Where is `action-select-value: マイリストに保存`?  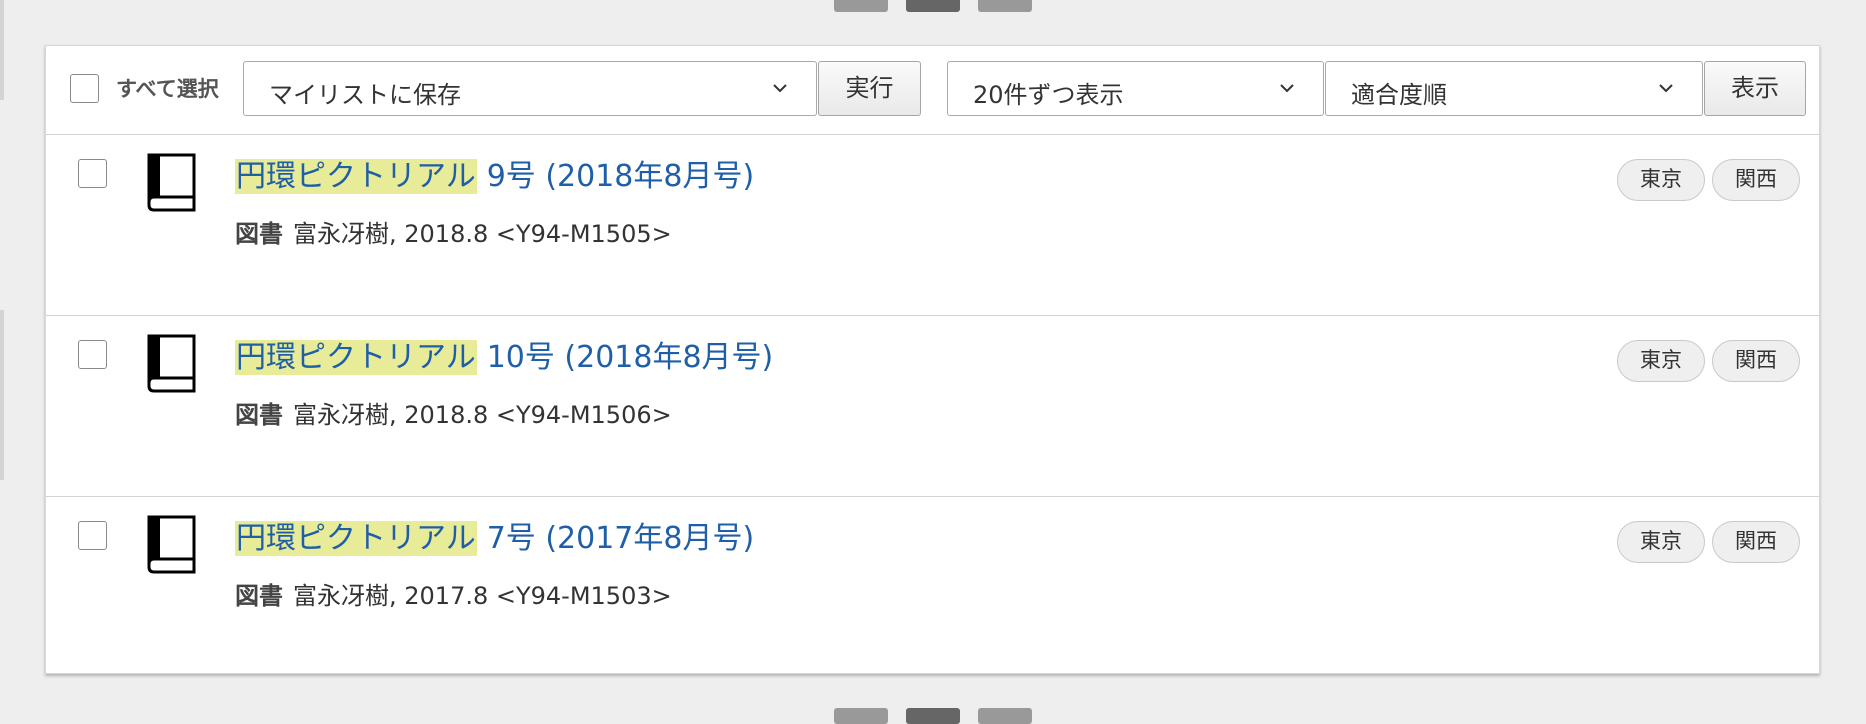
action-select-value: マイリストに保存 is located at coordinates (365, 95).